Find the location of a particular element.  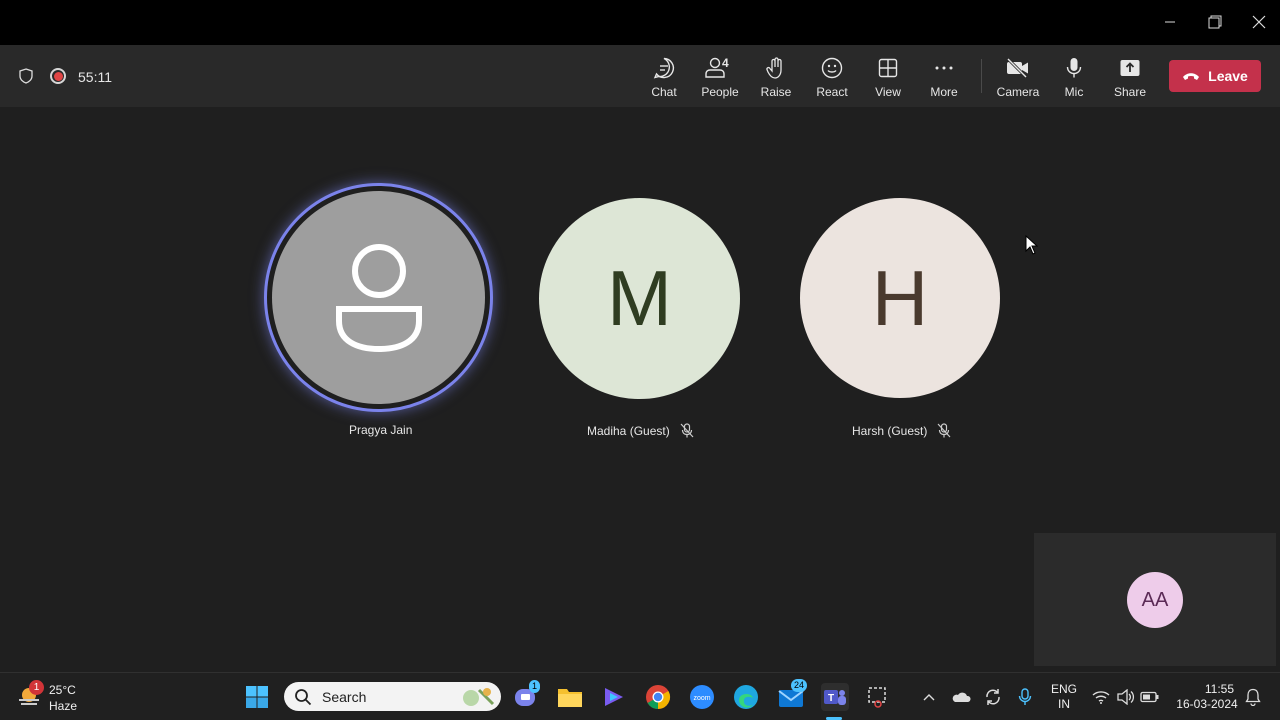

mail-taskbar-icon: 24 is located at coordinates (792, 695).